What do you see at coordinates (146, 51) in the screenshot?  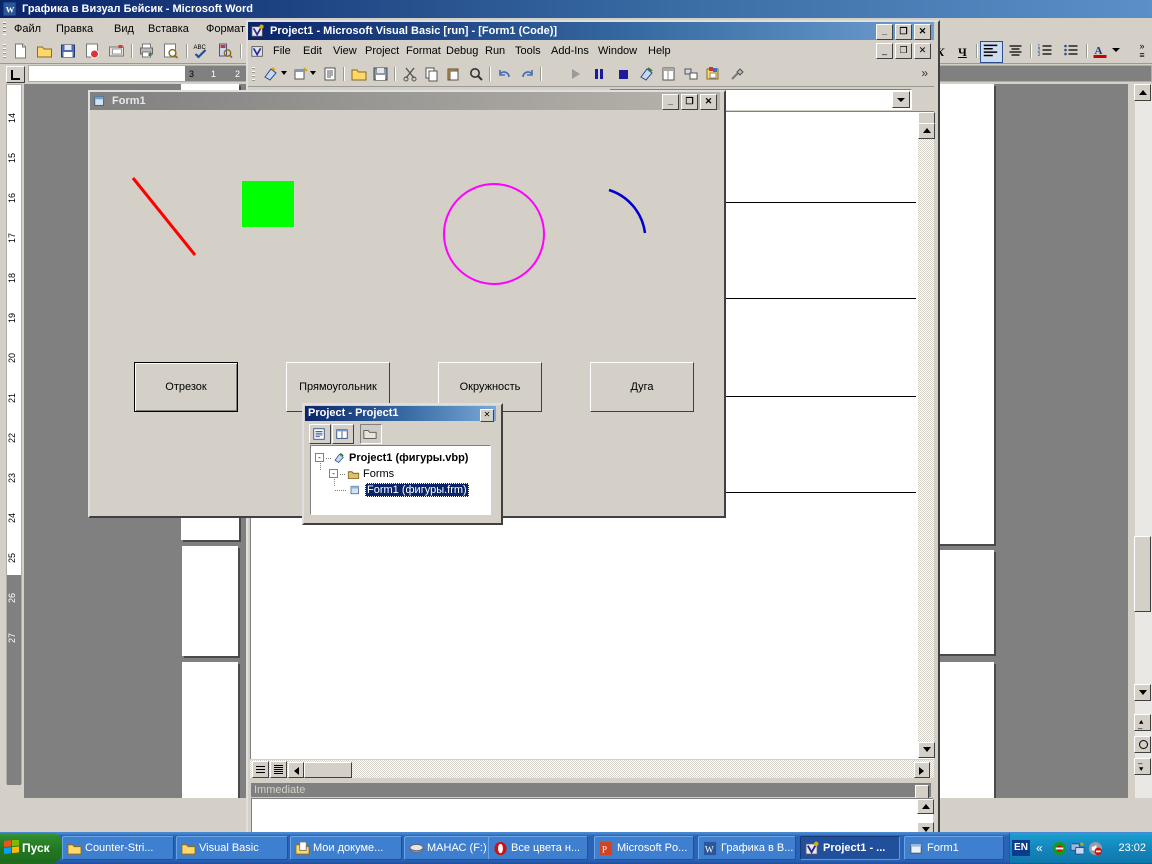 I see `print-icon` at bounding box center [146, 51].